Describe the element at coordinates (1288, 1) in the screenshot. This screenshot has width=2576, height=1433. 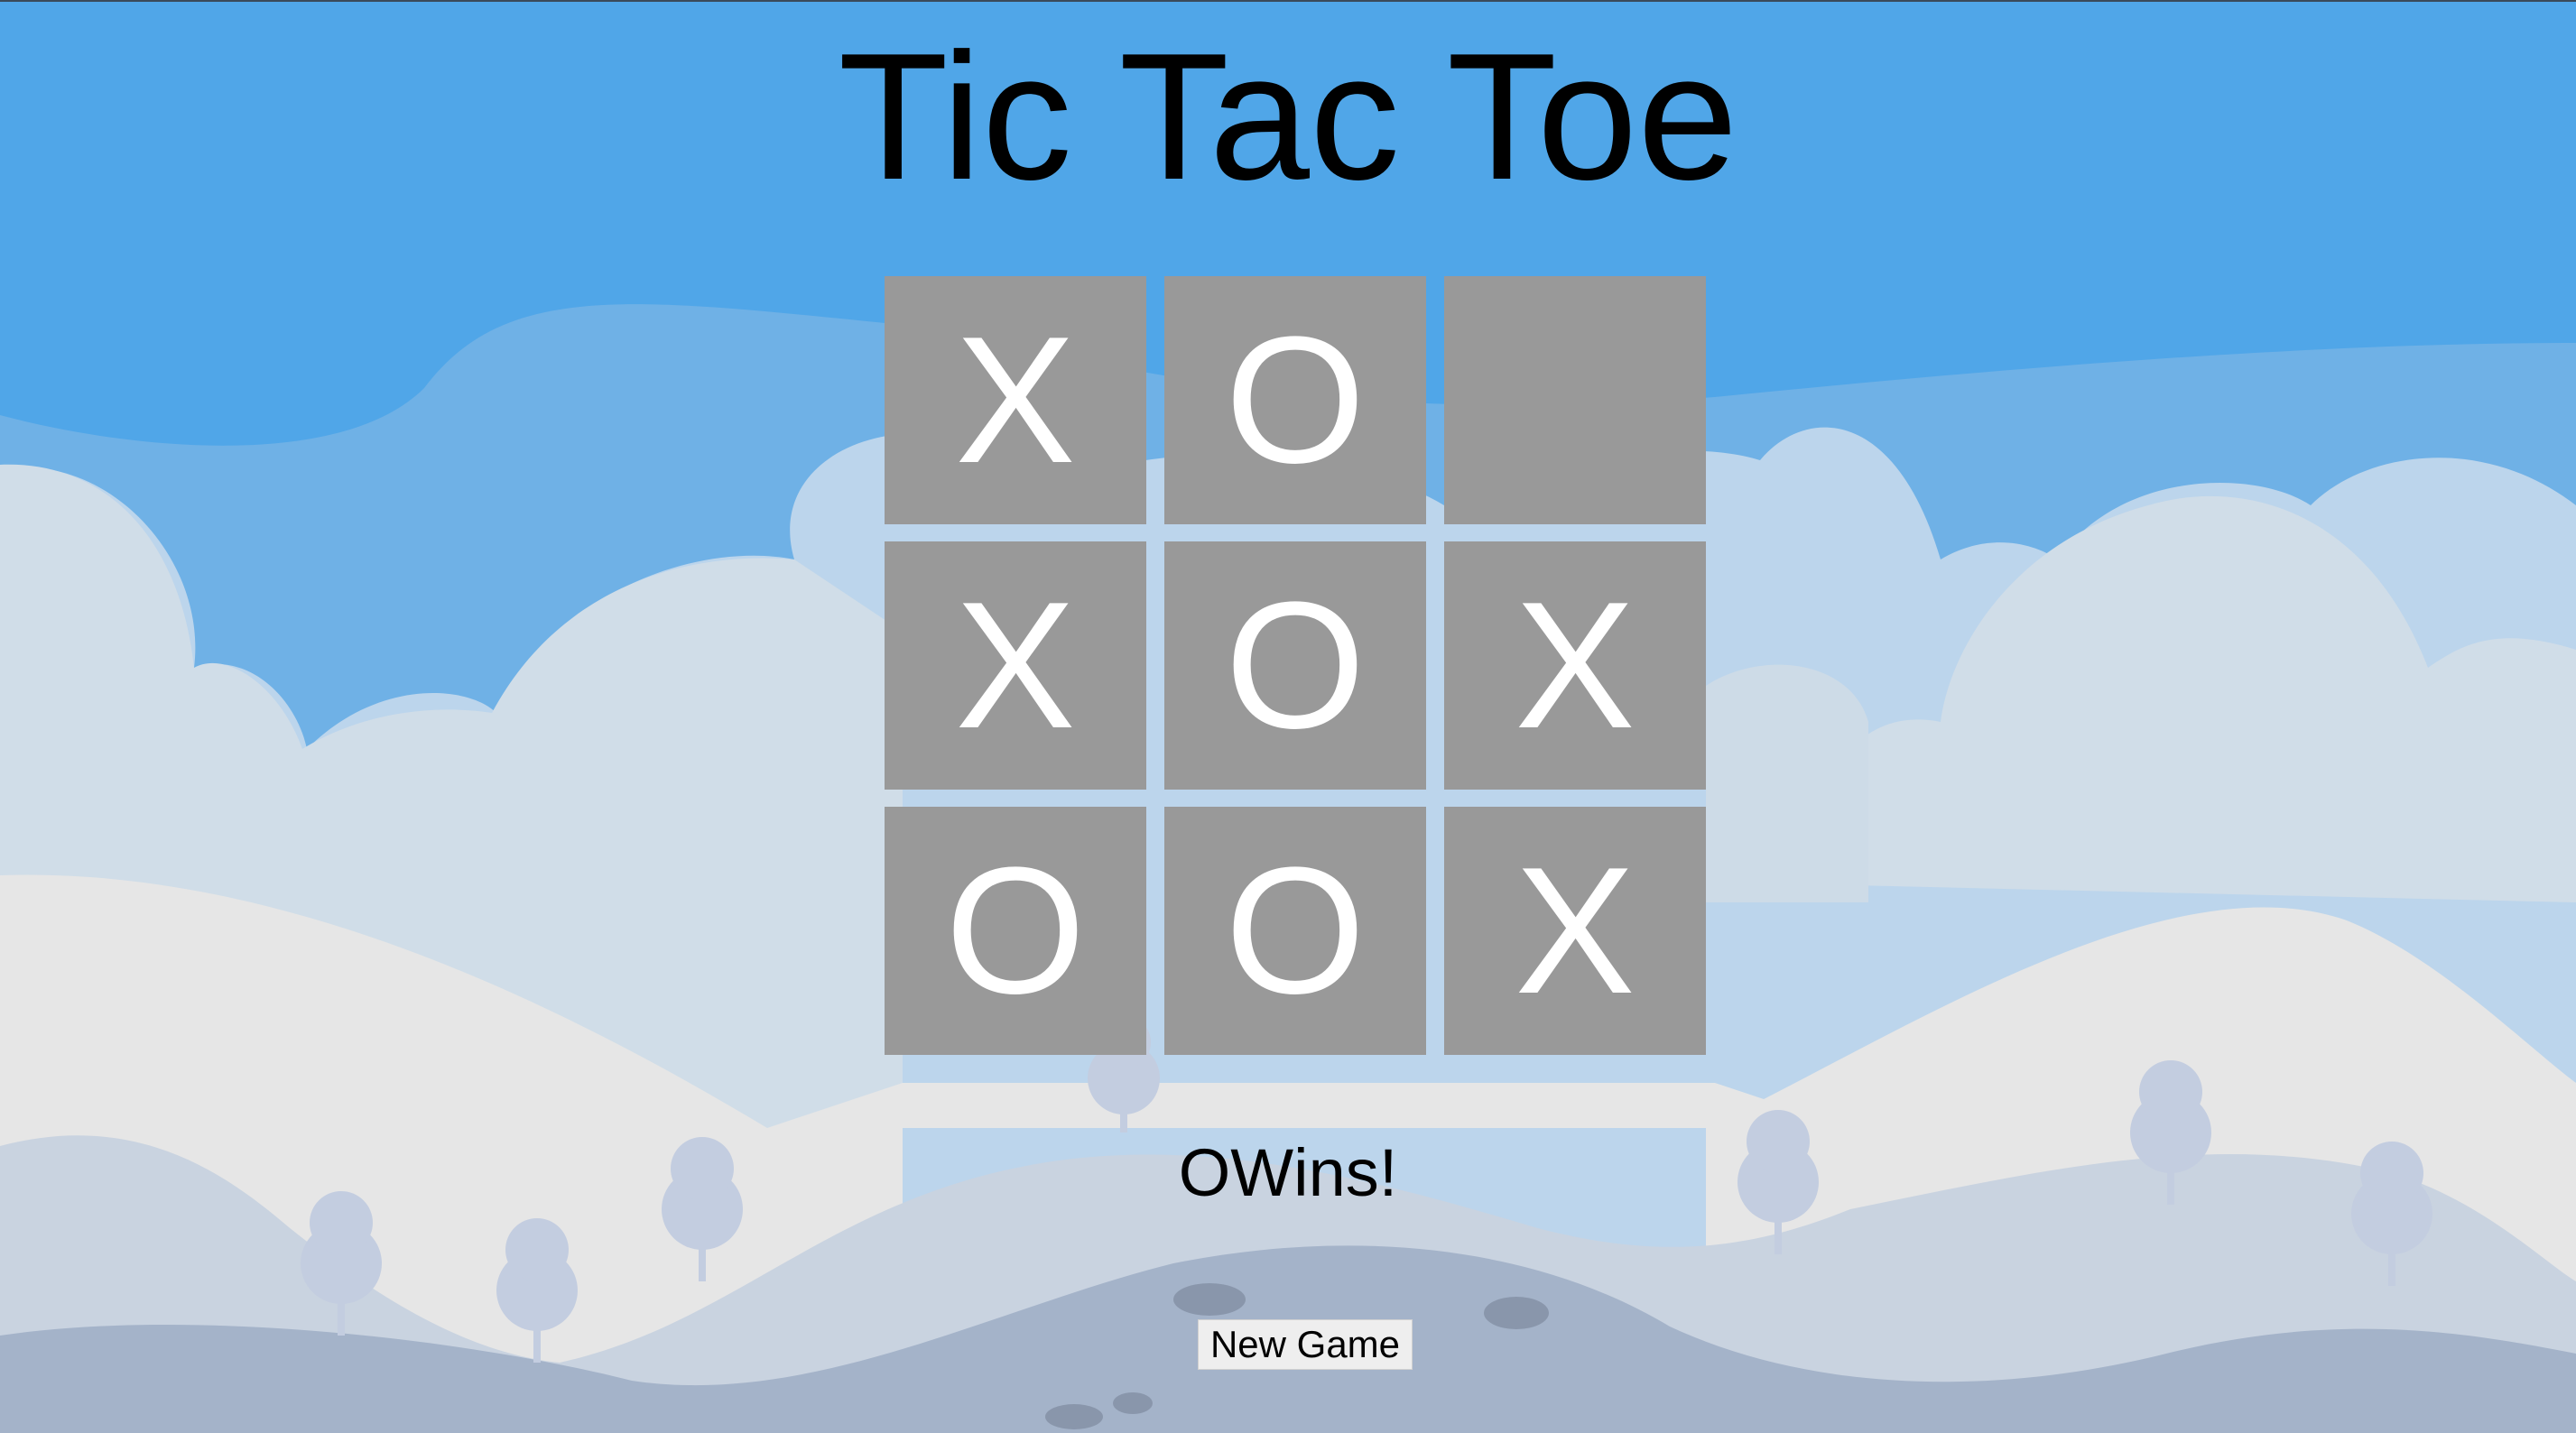
I see `top-border` at that location.